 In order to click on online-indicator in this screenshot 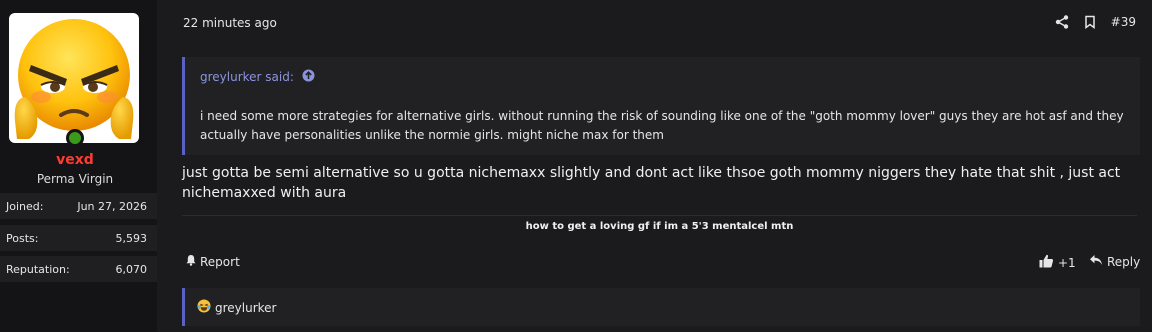, I will do `click(75, 138)`.